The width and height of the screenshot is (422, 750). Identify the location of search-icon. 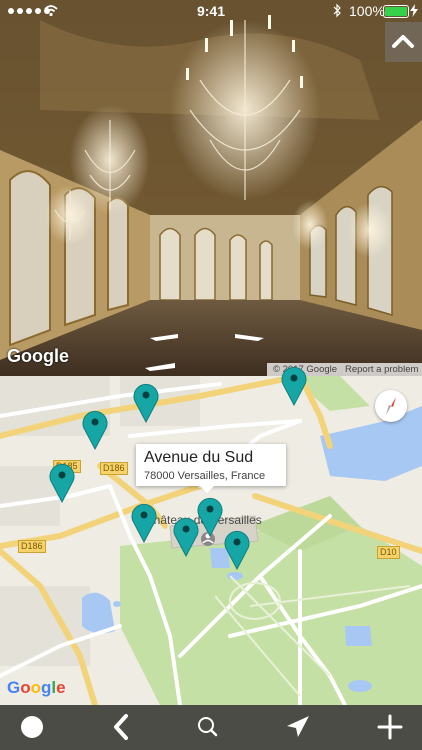
(208, 727).